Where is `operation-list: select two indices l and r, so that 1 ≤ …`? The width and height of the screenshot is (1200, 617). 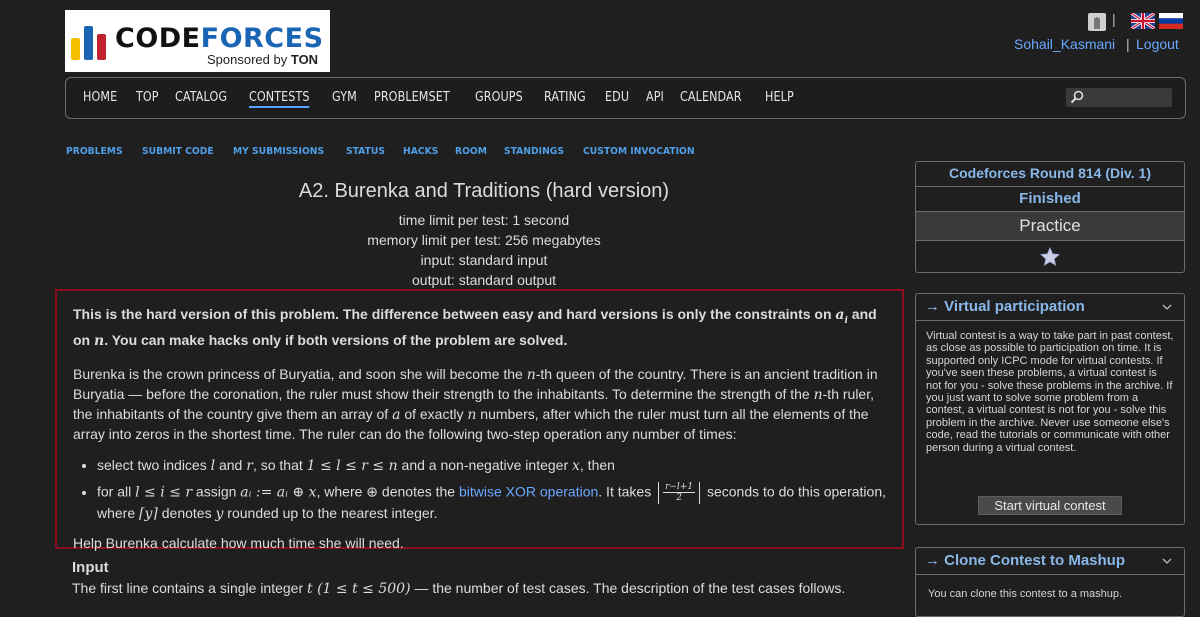 operation-list: select two indices l and r, so that 1 ≤ … is located at coordinates (479, 490).